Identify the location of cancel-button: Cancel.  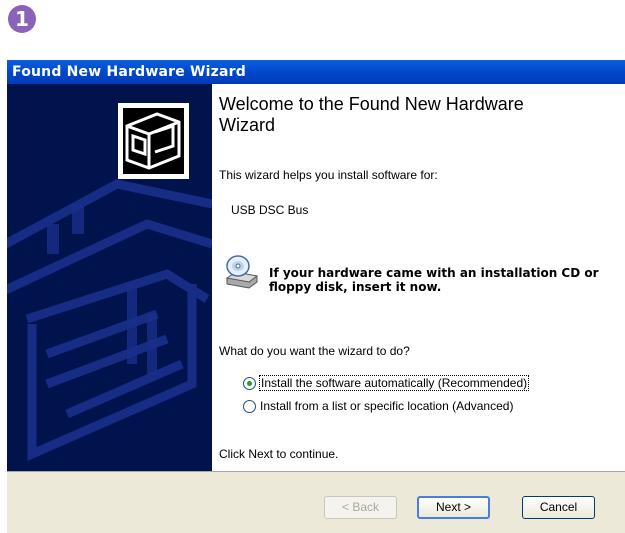
(558, 507).